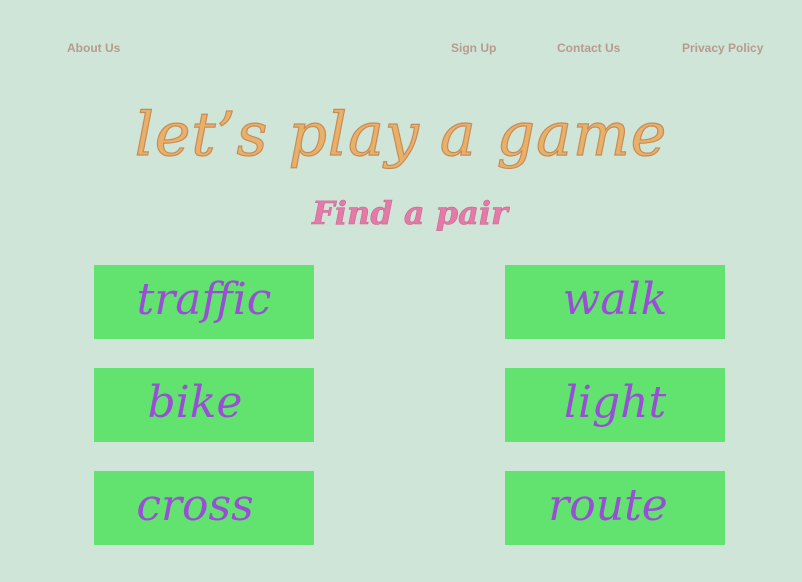 Image resolution: width=802 pixels, height=582 pixels. I want to click on word-card-route: route, so click(615, 508).